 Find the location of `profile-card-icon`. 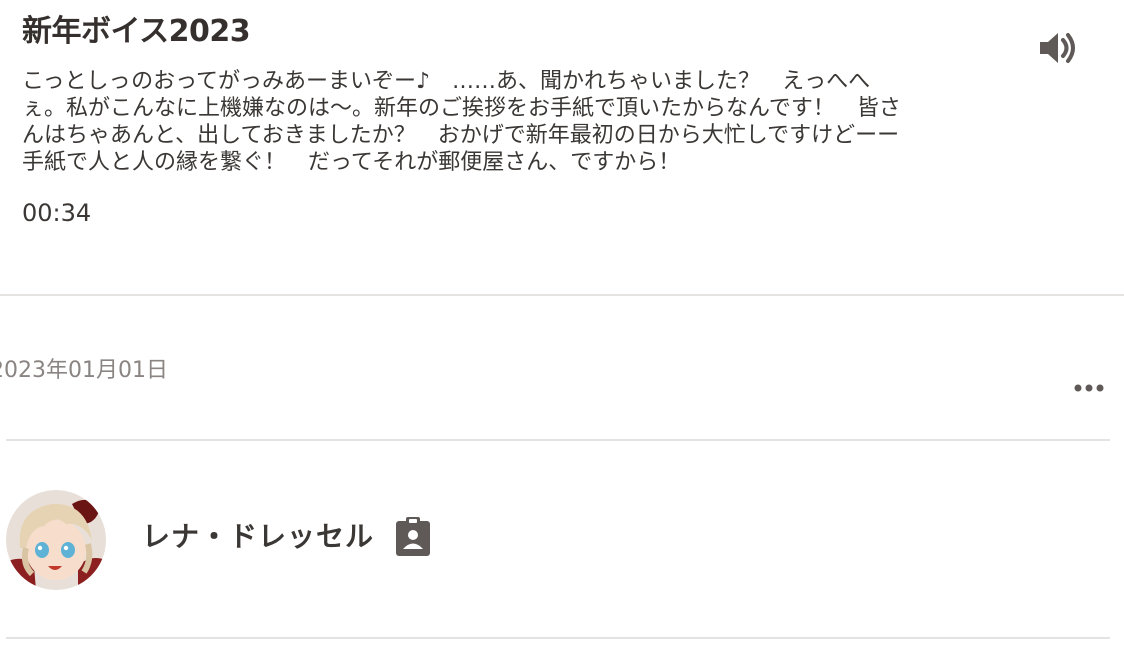

profile-card-icon is located at coordinates (413, 536).